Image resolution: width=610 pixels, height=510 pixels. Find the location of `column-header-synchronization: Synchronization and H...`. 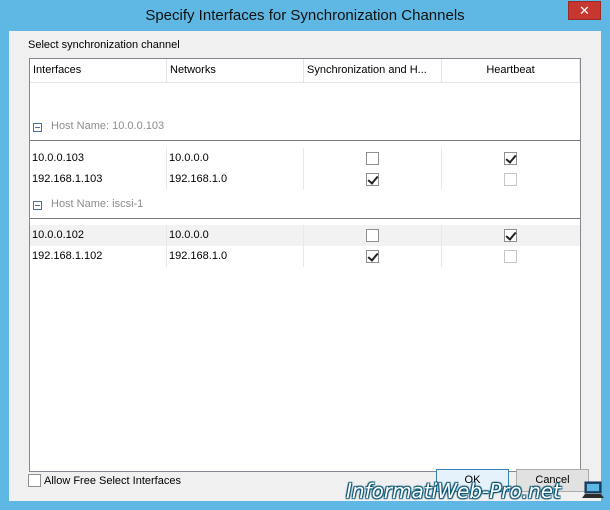

column-header-synchronization: Synchronization and H... is located at coordinates (373, 70).